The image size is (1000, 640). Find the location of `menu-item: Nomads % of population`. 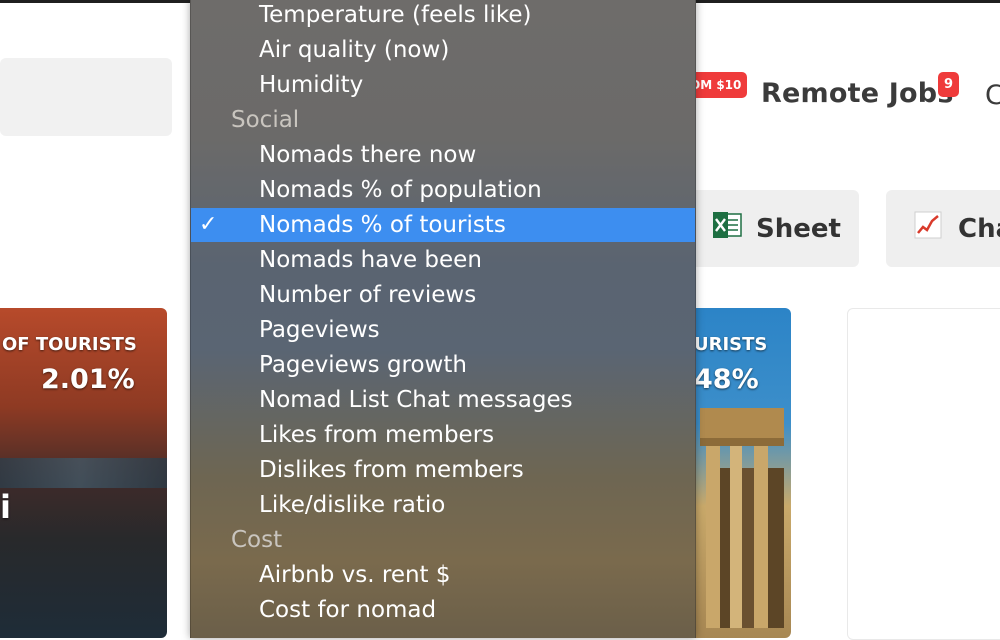

menu-item: Nomads % of population is located at coordinates (443, 190).